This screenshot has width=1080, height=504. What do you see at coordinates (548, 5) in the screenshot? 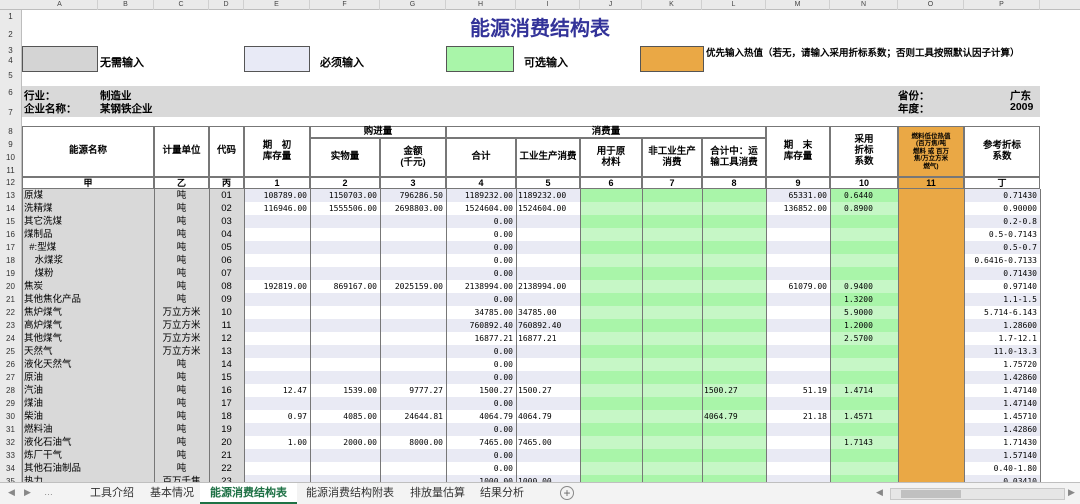
I see `column-header: I` at bounding box center [548, 5].